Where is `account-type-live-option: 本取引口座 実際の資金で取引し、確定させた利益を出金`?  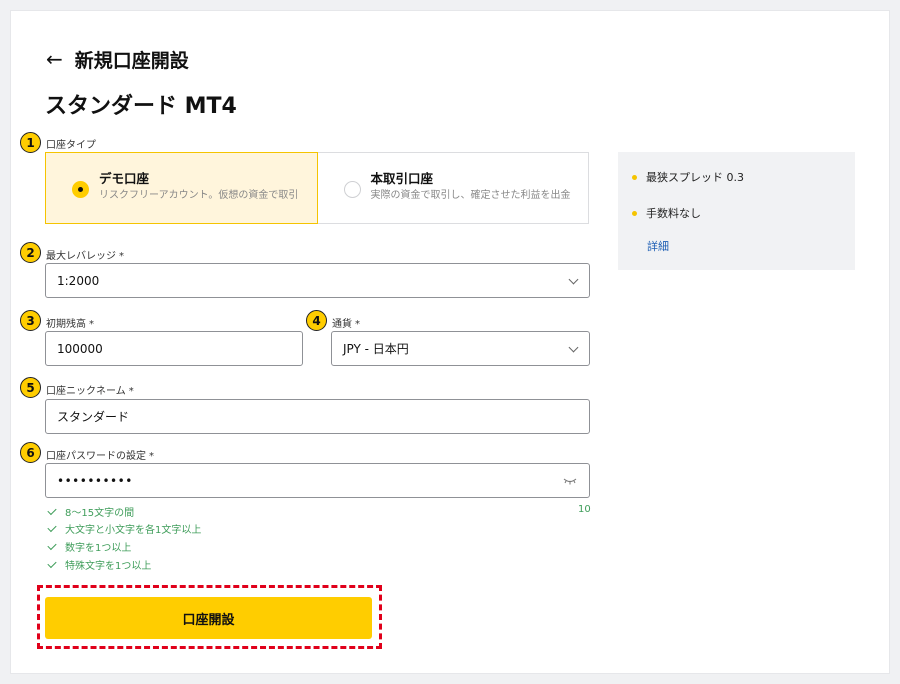 account-type-live-option: 本取引口座 実際の資金で取引し、確定させた利益を出金 is located at coordinates (453, 188).